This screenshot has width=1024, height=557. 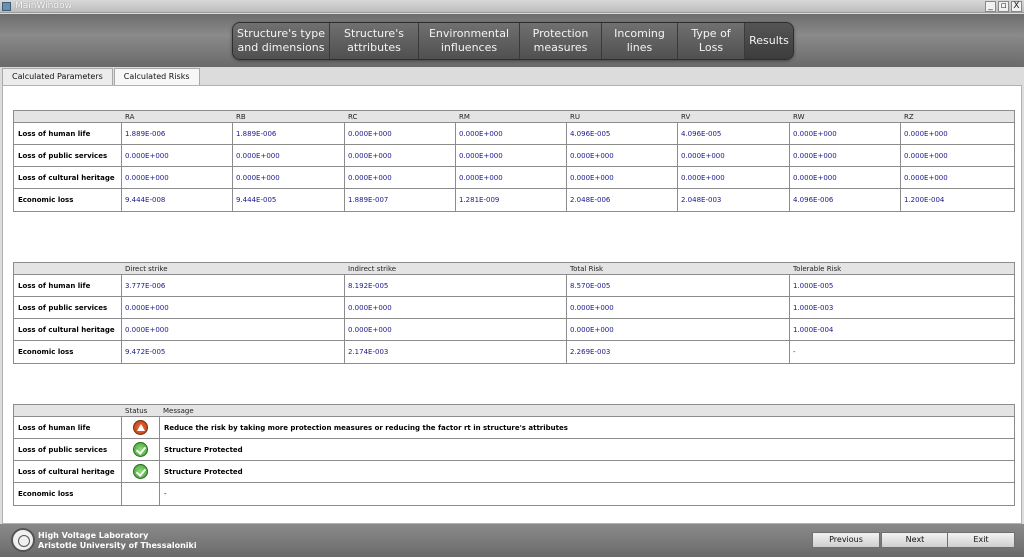 What do you see at coordinates (456, 285) in the screenshot?
I see `table-cell: 8.192E-005` at bounding box center [456, 285].